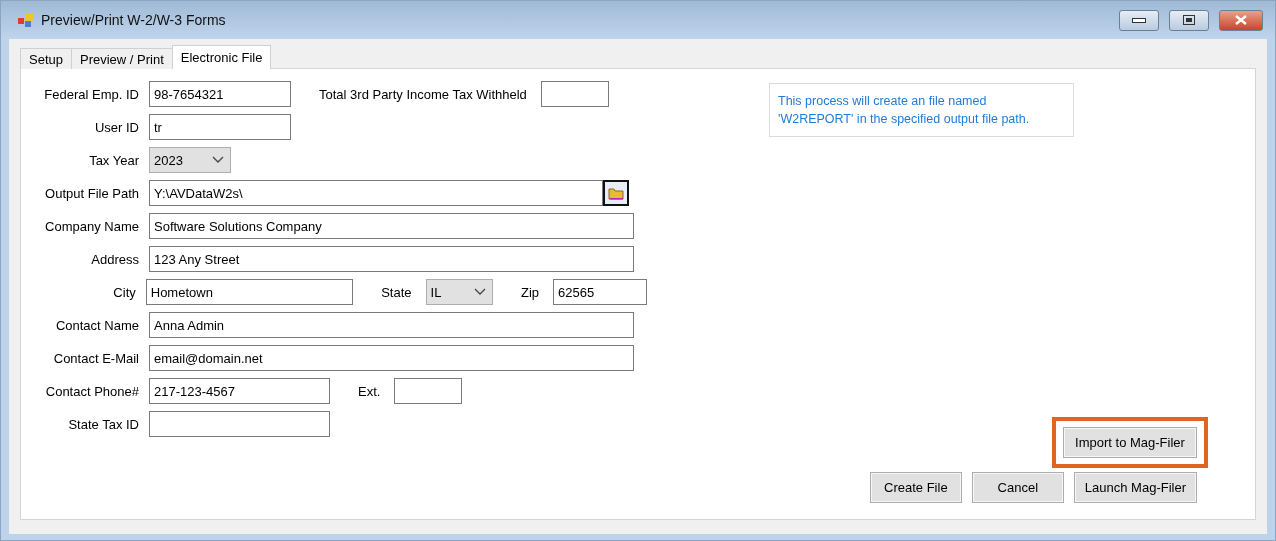 The image size is (1276, 541). I want to click on tab: Electronic File, so click(221, 57).